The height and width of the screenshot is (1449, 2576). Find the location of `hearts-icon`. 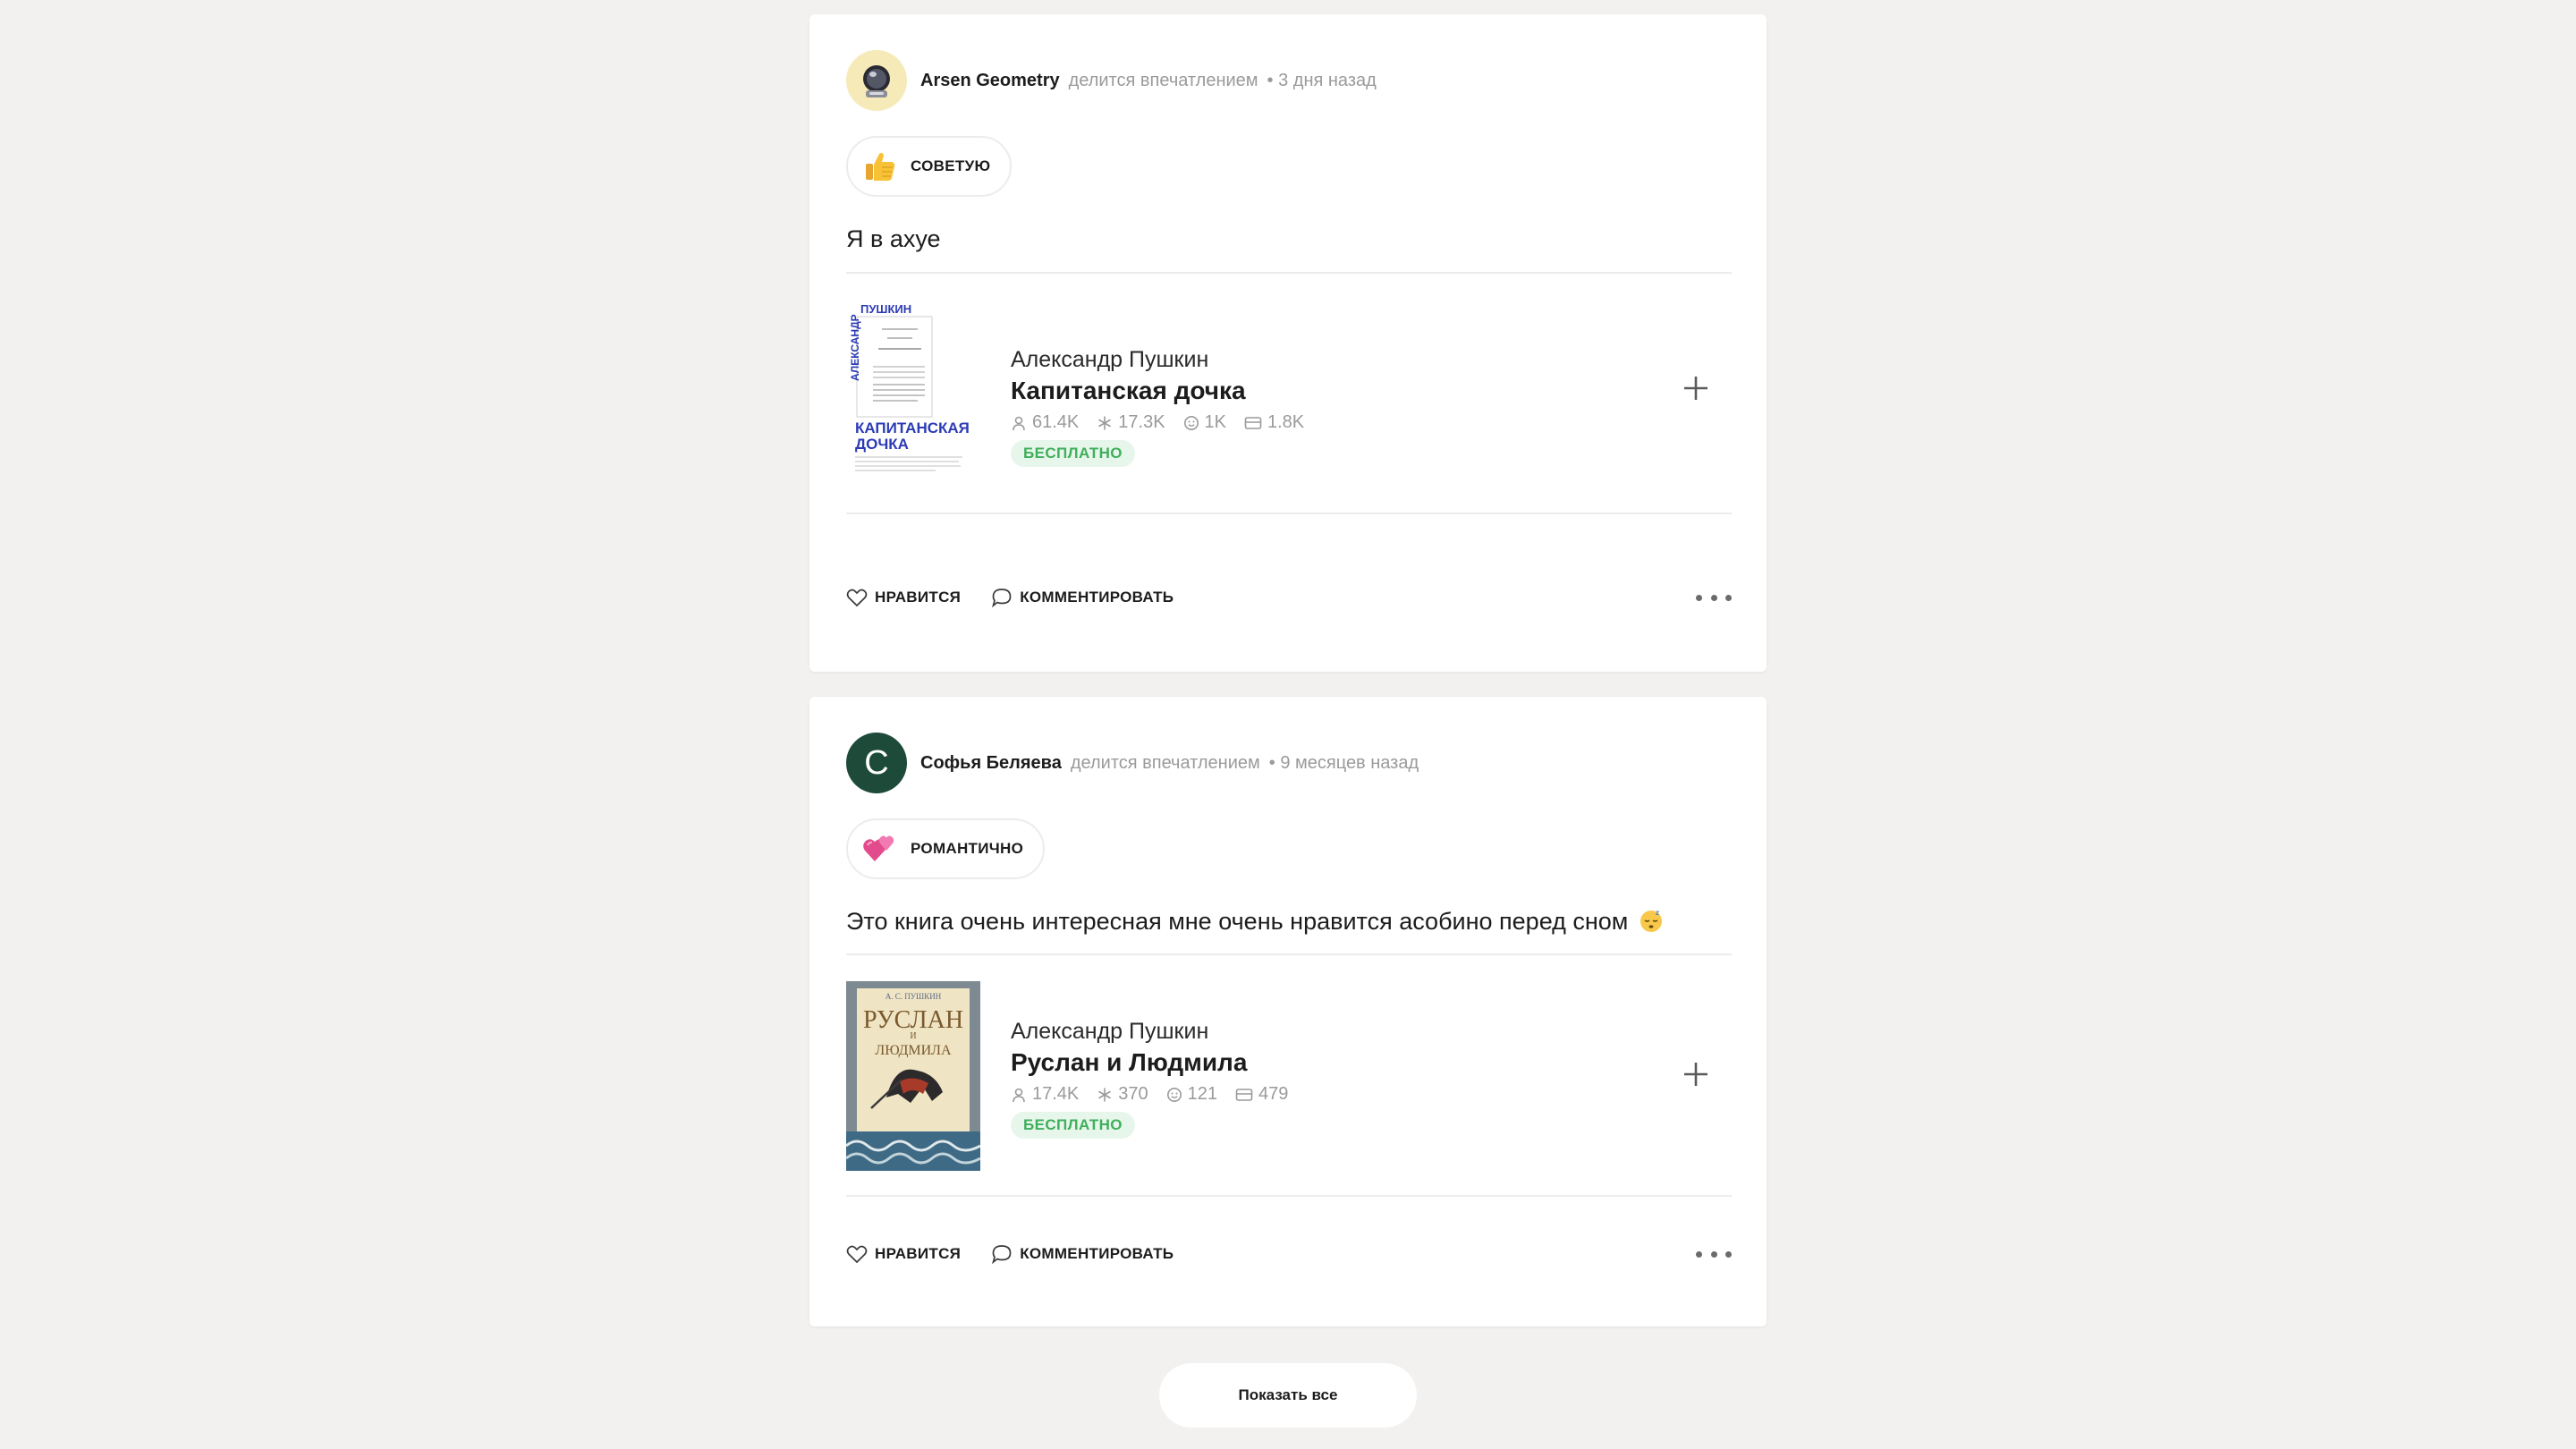

hearts-icon is located at coordinates (880, 849).